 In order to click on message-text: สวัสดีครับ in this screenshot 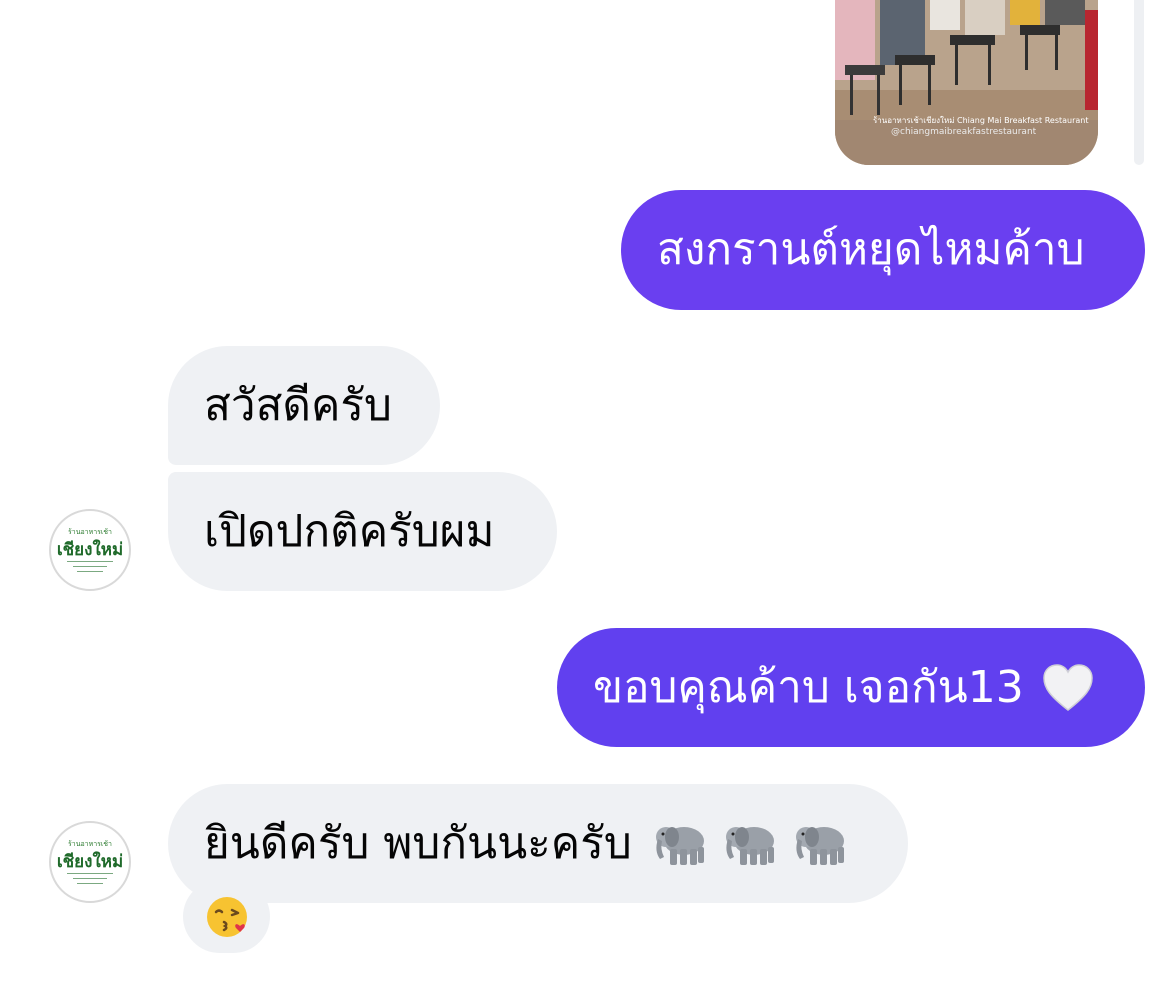, I will do `click(298, 405)`.